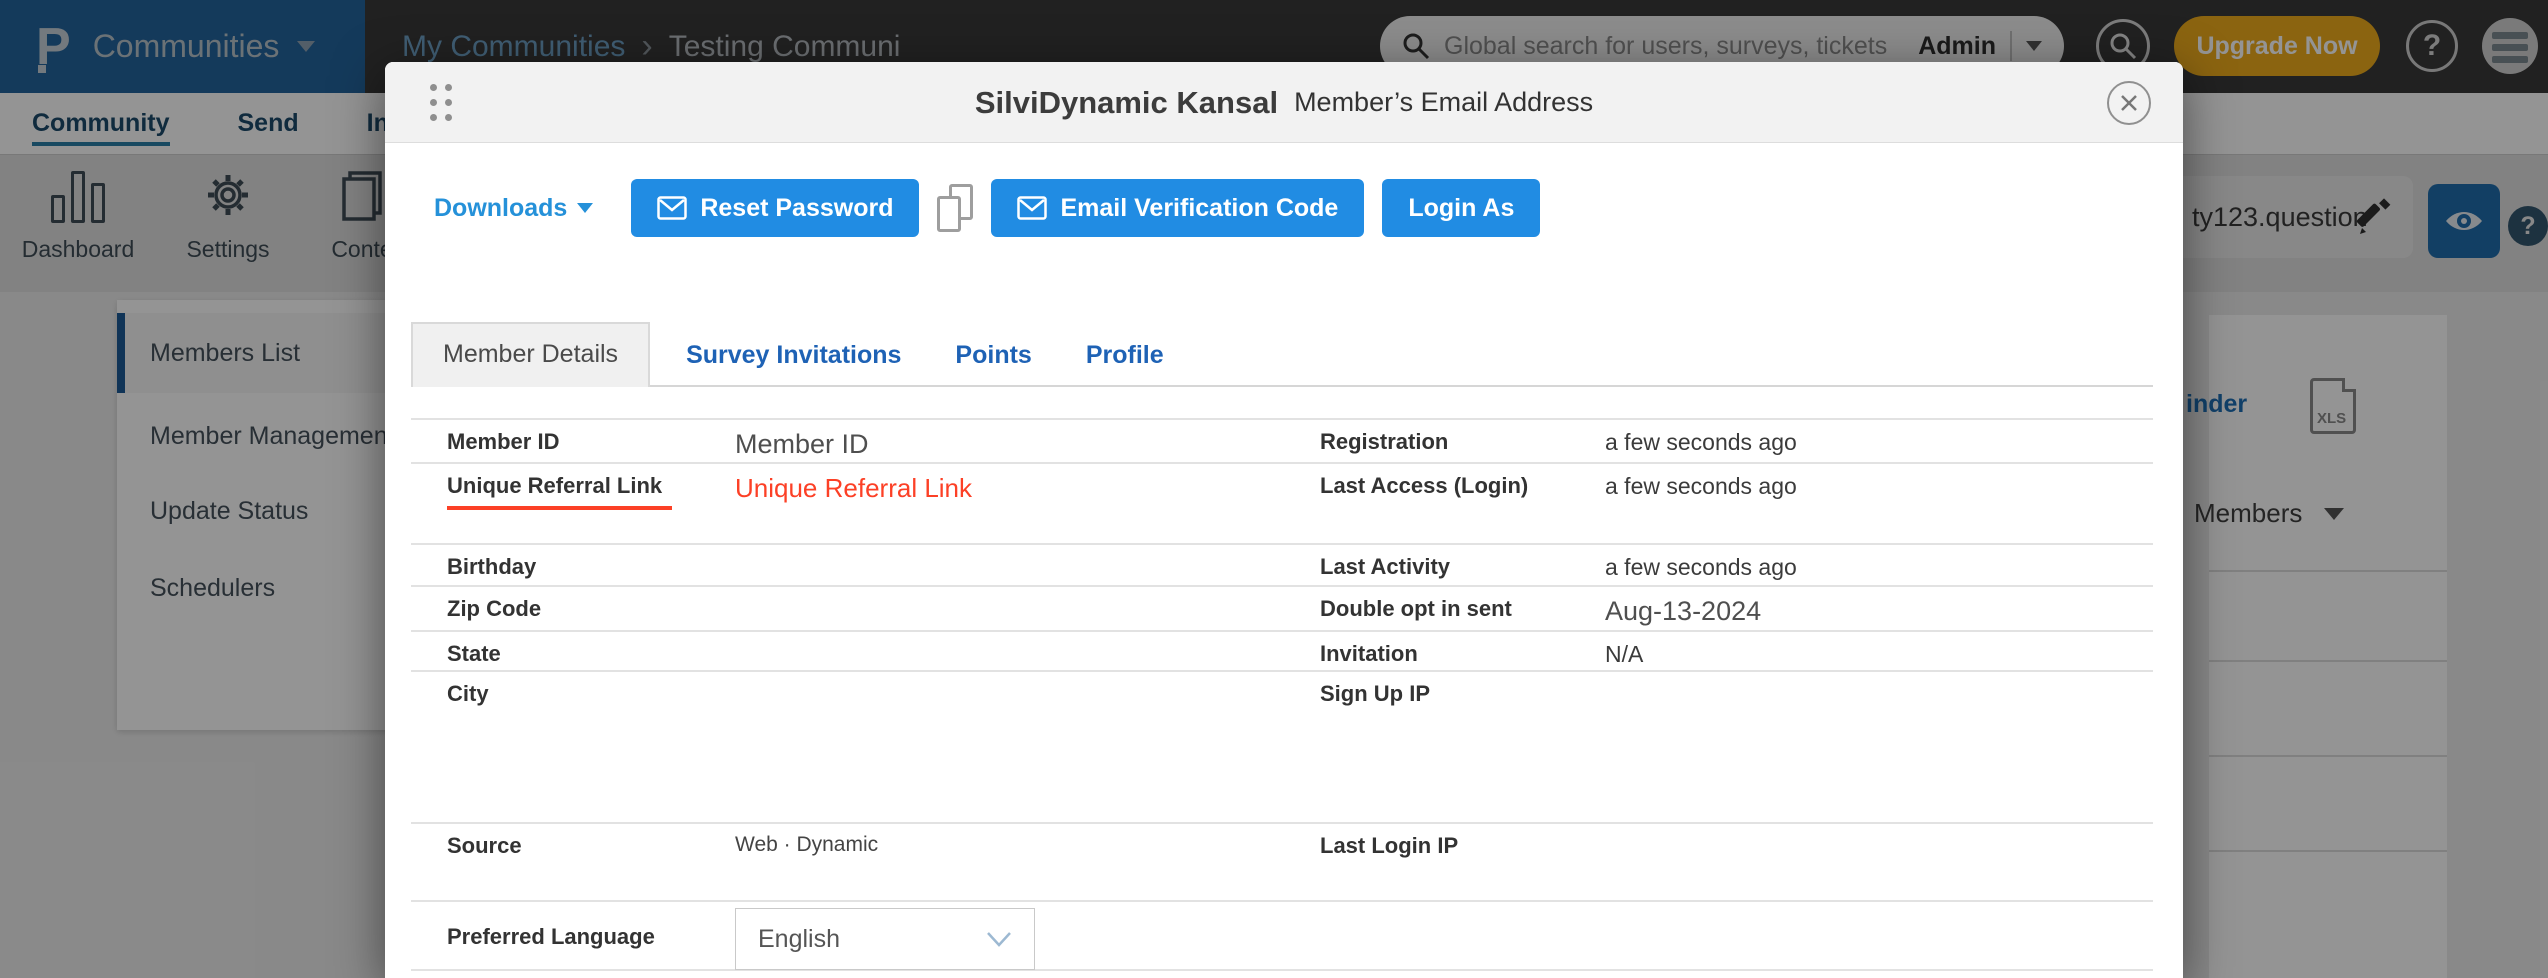  Describe the element at coordinates (1384, 441) in the screenshot. I see `field-label-registration: Registration` at that location.